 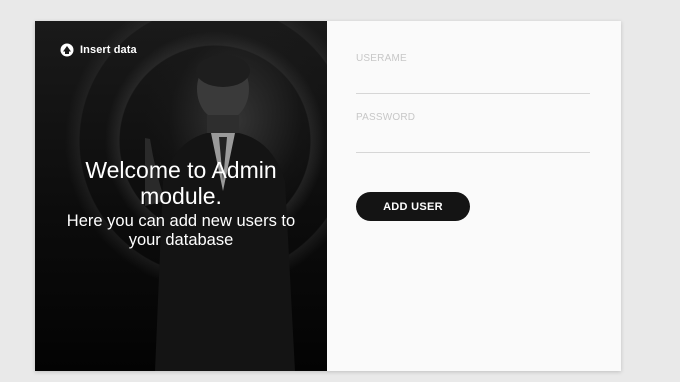 I want to click on password-input, so click(x=473, y=140).